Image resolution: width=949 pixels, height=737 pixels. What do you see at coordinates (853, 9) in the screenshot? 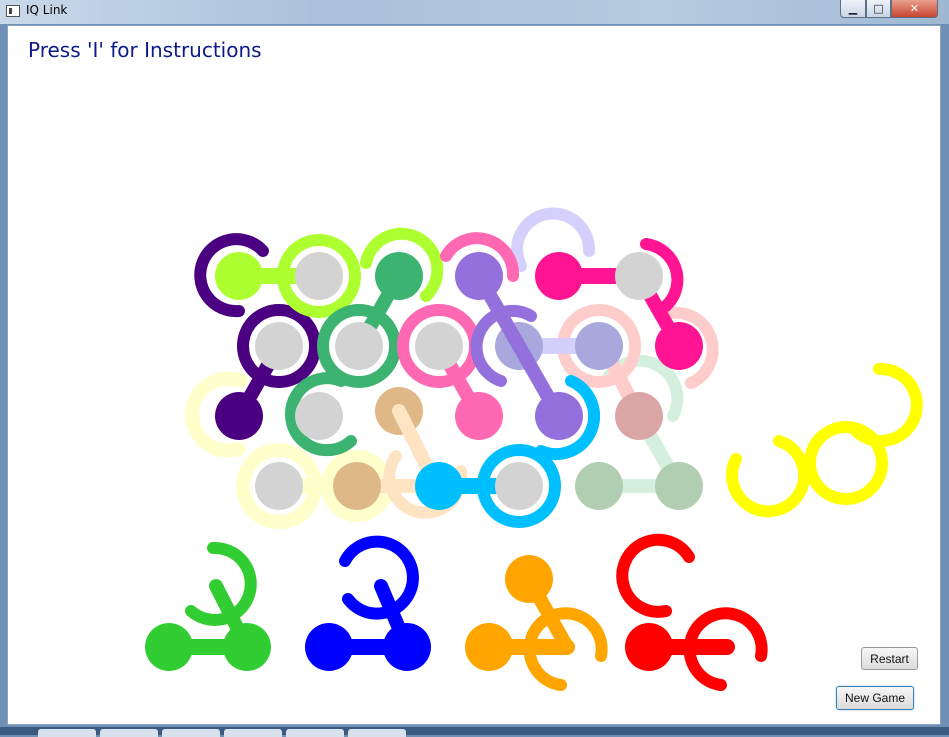
I see `minimize-button: ▁` at bounding box center [853, 9].